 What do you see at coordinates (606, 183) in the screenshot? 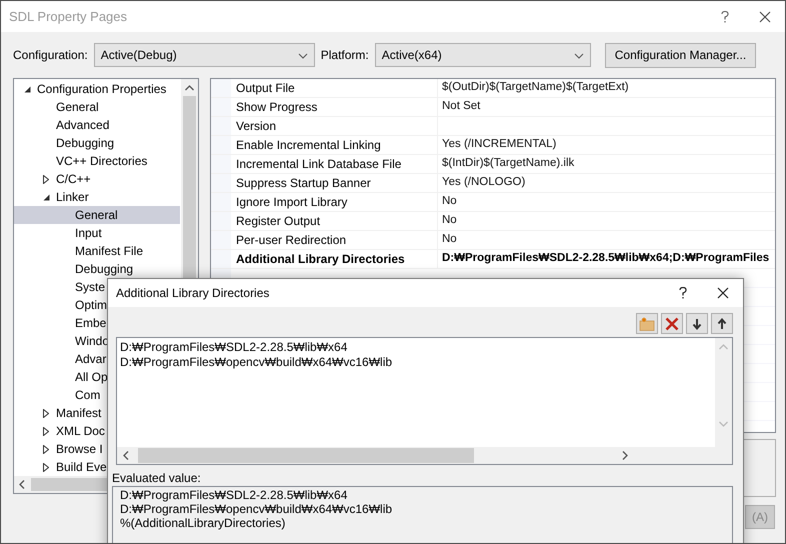
I see `property-value: Yes (/NOLOGO)` at bounding box center [606, 183].